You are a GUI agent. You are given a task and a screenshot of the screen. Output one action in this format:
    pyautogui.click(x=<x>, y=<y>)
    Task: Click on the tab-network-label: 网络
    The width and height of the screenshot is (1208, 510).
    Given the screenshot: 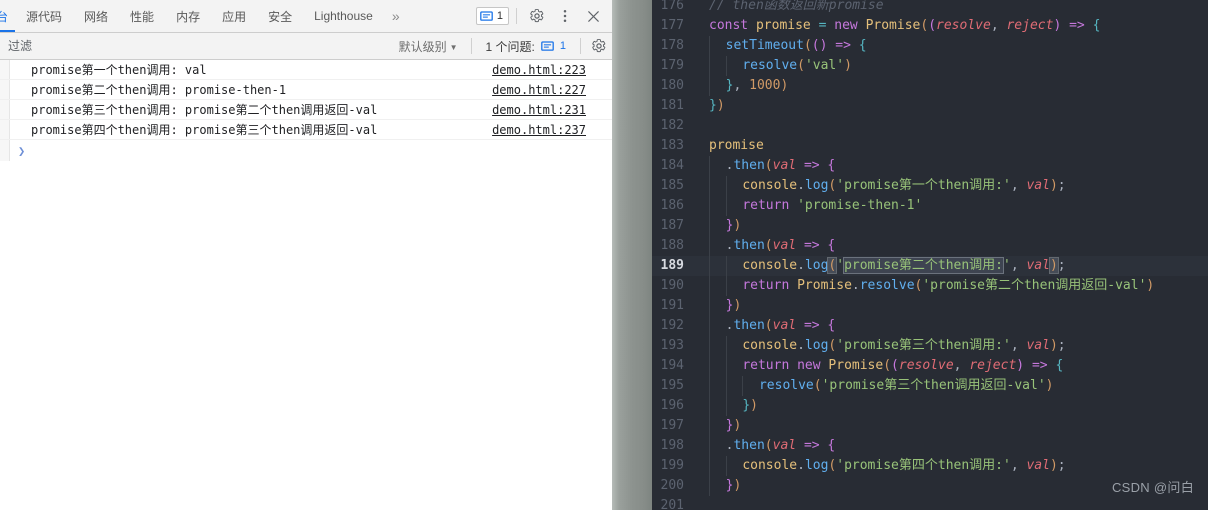 What is the action you would take?
    pyautogui.click(x=96, y=16)
    